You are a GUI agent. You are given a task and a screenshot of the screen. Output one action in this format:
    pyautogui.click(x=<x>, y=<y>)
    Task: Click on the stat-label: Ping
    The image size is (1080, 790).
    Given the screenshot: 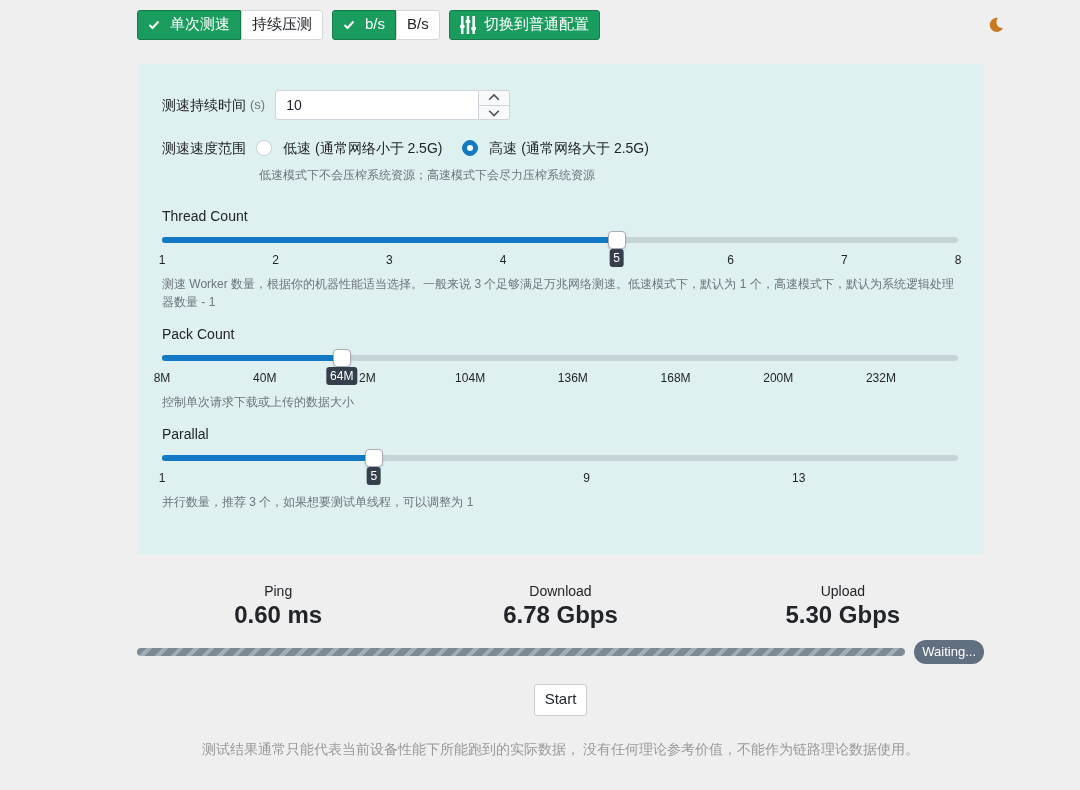 What is the action you would take?
    pyautogui.click(x=278, y=591)
    